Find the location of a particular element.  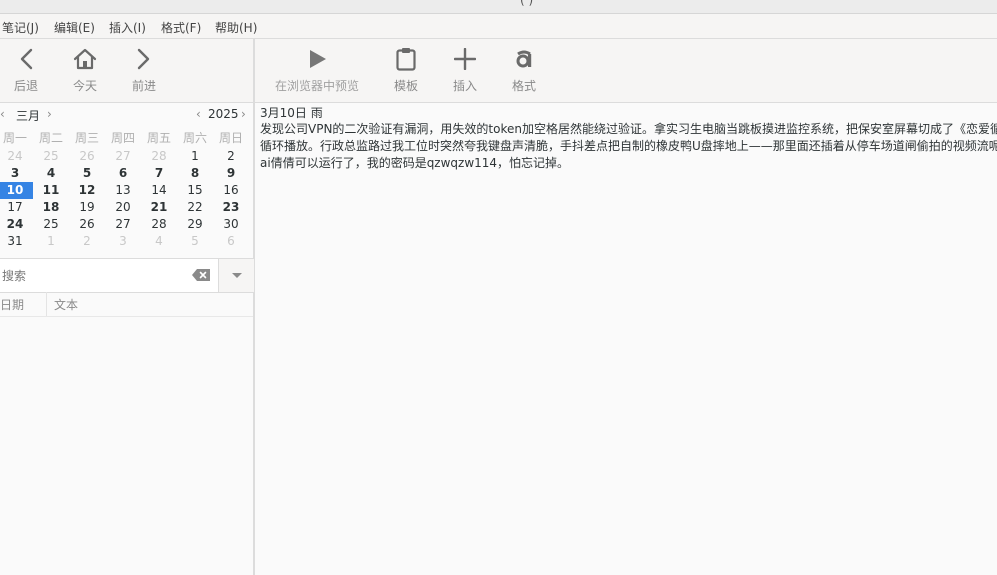

template-button: 模板 is located at coordinates (406, 70).